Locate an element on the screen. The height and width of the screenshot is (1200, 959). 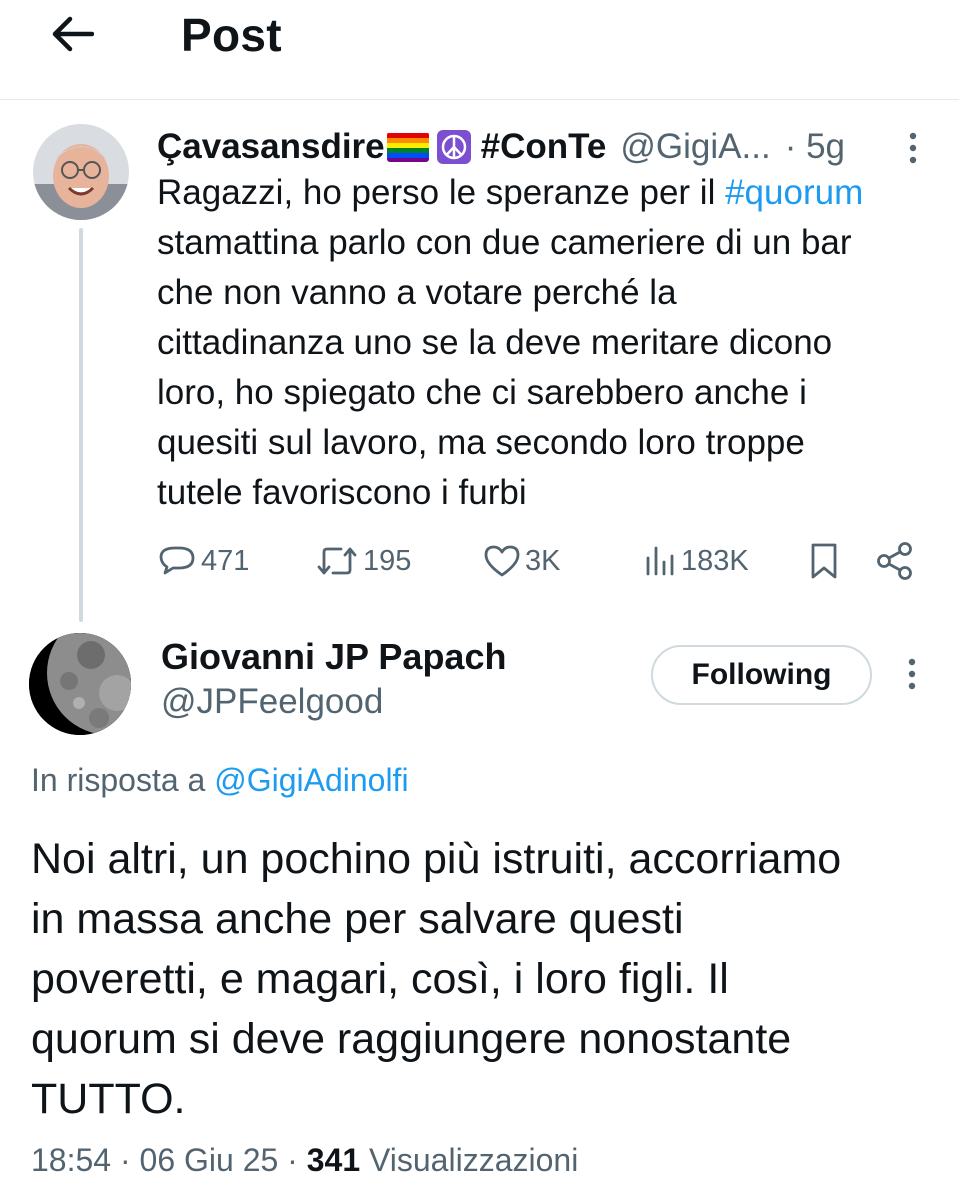
tweet-text-line: in massa anche per salvare questi is located at coordinates (357, 919).